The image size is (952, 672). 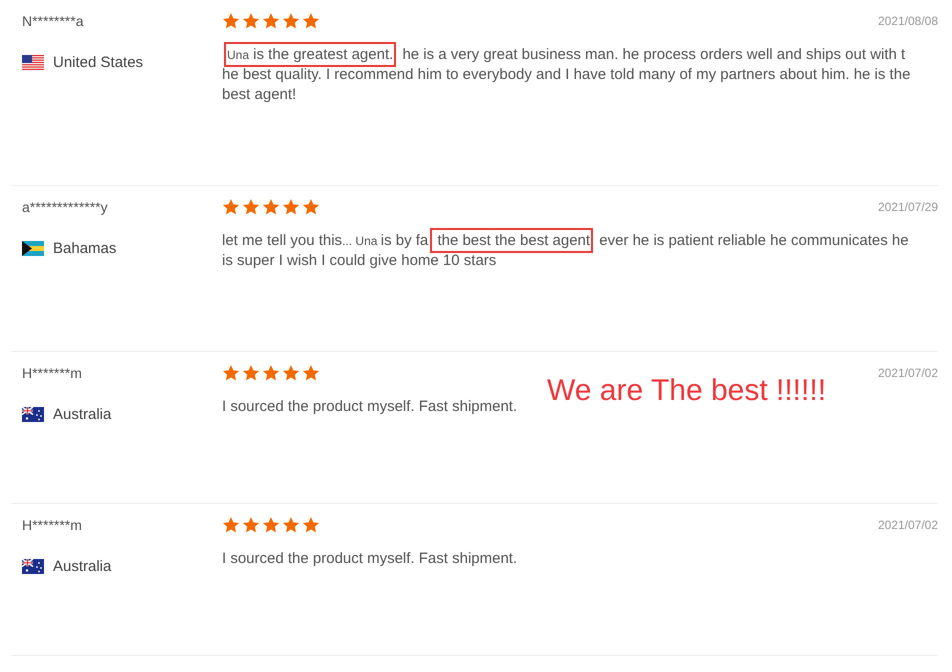 I want to click on reviewer-name: N********a, so click(x=53, y=21).